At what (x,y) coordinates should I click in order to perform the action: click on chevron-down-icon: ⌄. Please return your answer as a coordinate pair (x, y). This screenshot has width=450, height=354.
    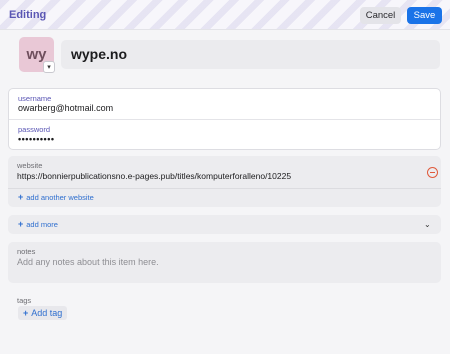
    Looking at the image, I should click on (427, 224).